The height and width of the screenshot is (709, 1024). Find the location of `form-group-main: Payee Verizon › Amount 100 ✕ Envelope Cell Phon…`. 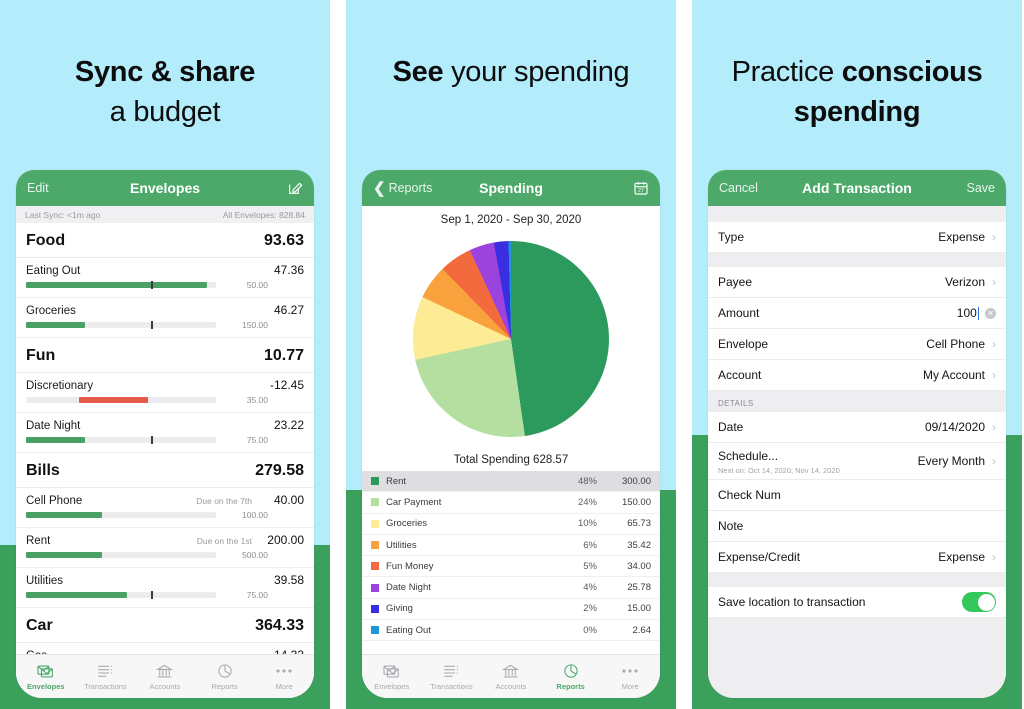

form-group-main: Payee Verizon › Amount 100 ✕ Envelope Cell Phon… is located at coordinates (857, 329).